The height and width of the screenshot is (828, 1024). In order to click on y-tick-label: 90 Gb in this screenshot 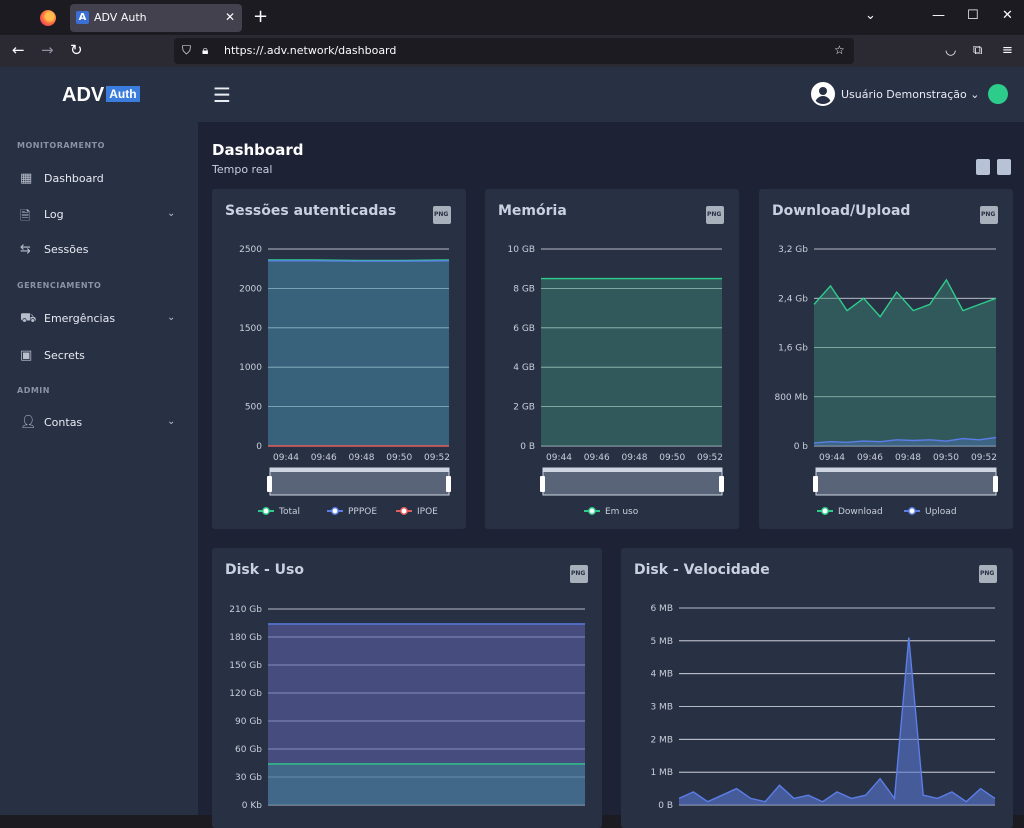, I will do `click(248, 722)`.